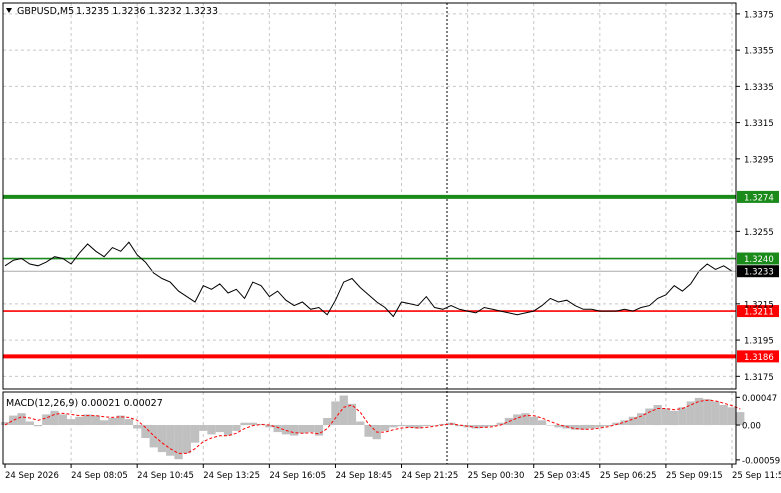 Image resolution: width=781 pixels, height=493 pixels. Describe the element at coordinates (759, 273) in the screenshot. I see `current-price-label: 1.3233` at that location.